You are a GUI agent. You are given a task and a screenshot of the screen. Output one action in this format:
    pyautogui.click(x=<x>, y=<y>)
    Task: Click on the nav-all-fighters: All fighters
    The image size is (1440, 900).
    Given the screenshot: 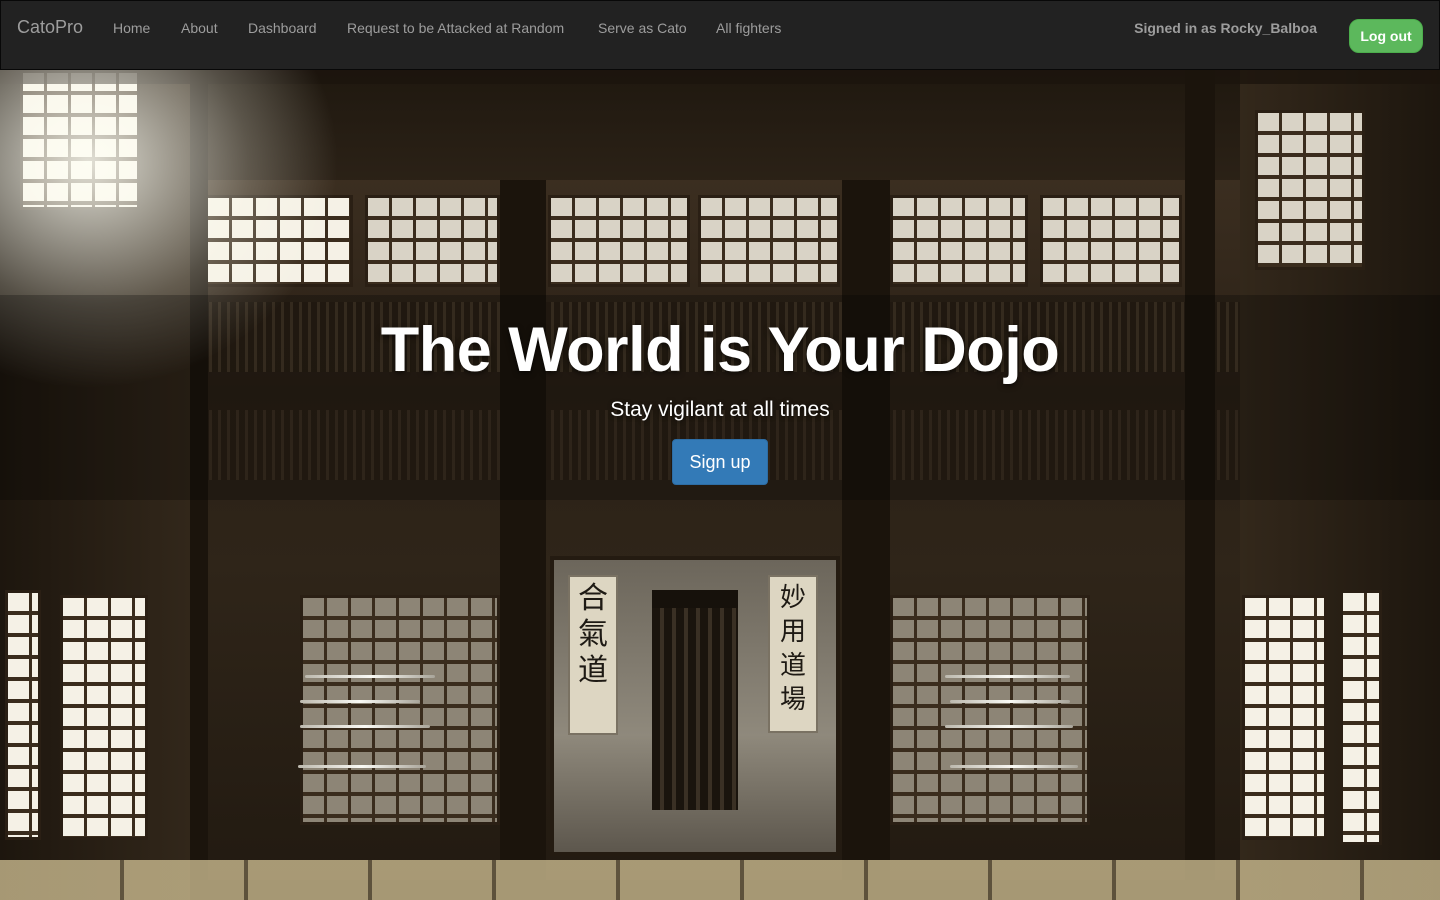 What is the action you would take?
    pyautogui.click(x=748, y=28)
    